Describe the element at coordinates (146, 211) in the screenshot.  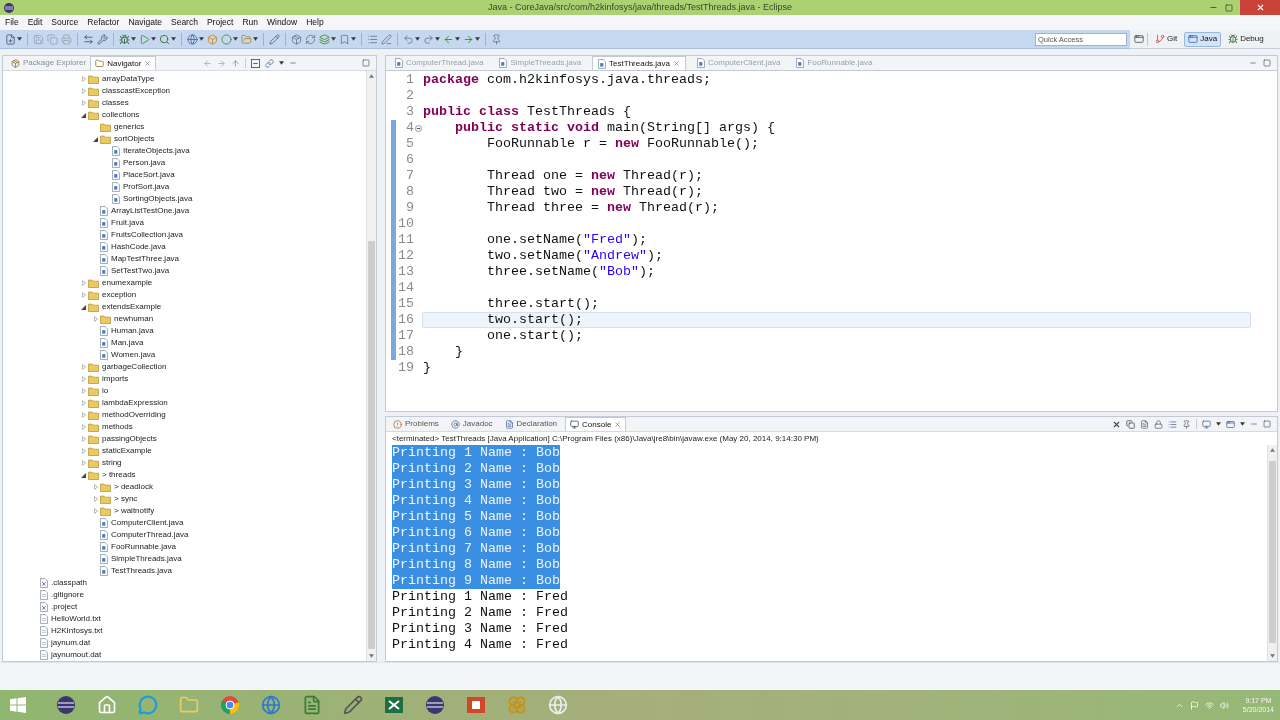
I see `tree-item: ArrayListTestOne.java` at that location.